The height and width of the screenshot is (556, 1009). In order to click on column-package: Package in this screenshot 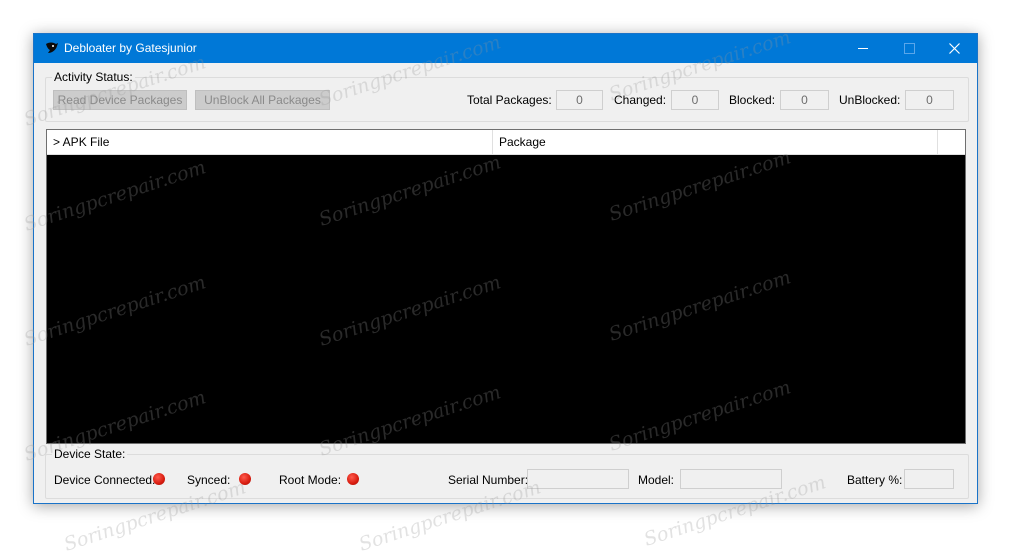, I will do `click(715, 142)`.